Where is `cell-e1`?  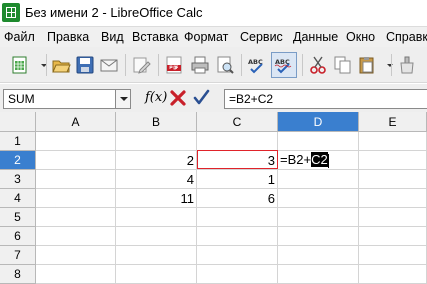 cell-e1 is located at coordinates (393, 141).